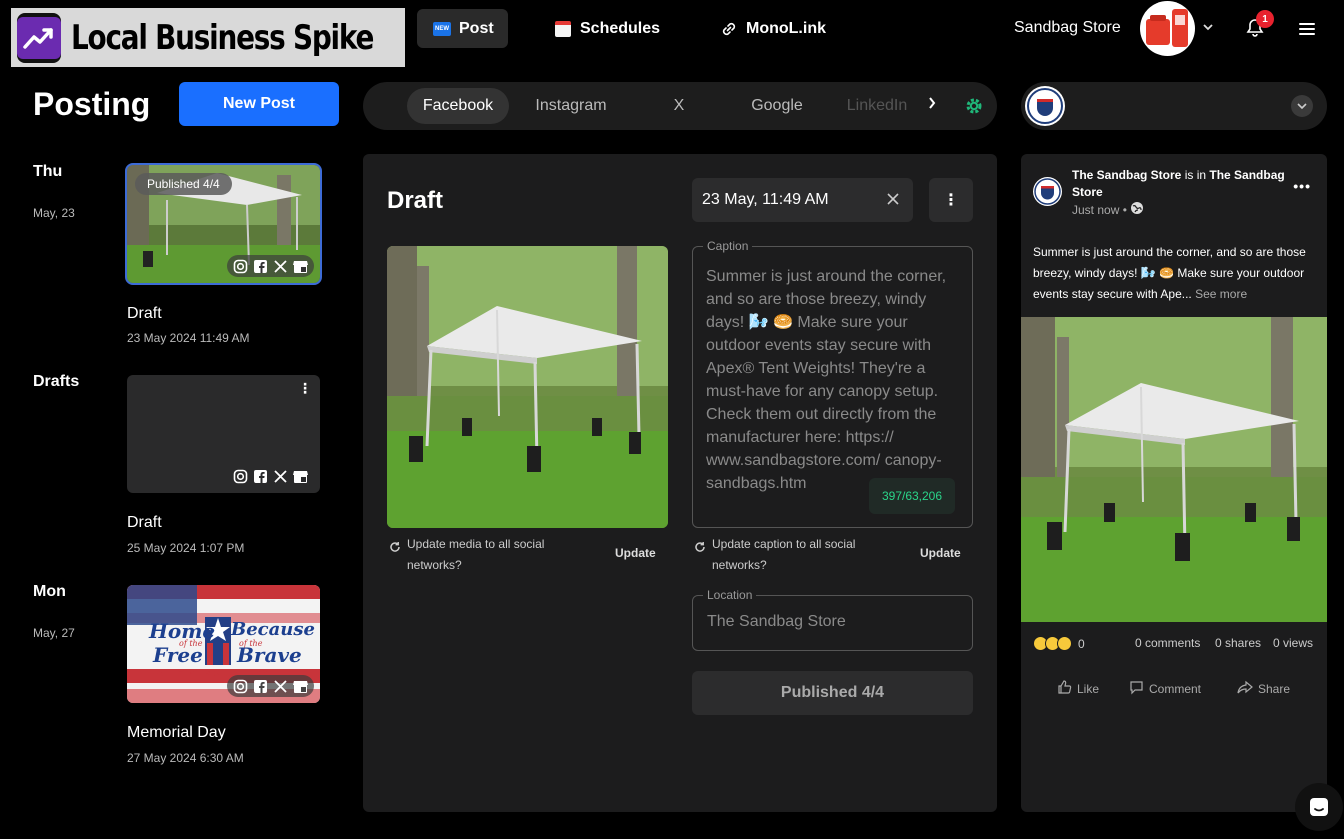 This screenshot has height=839, width=1344. Describe the element at coordinates (1137, 209) in the screenshot. I see `globe-icon` at that location.